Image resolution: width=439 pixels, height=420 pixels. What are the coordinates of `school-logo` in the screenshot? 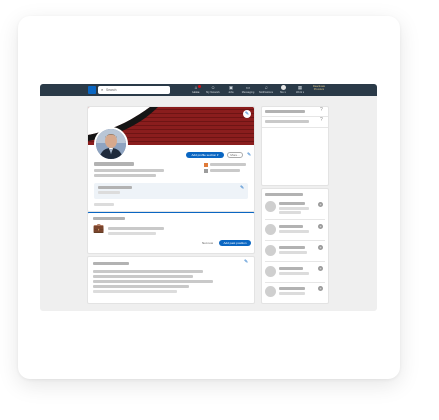 It's located at (206, 171).